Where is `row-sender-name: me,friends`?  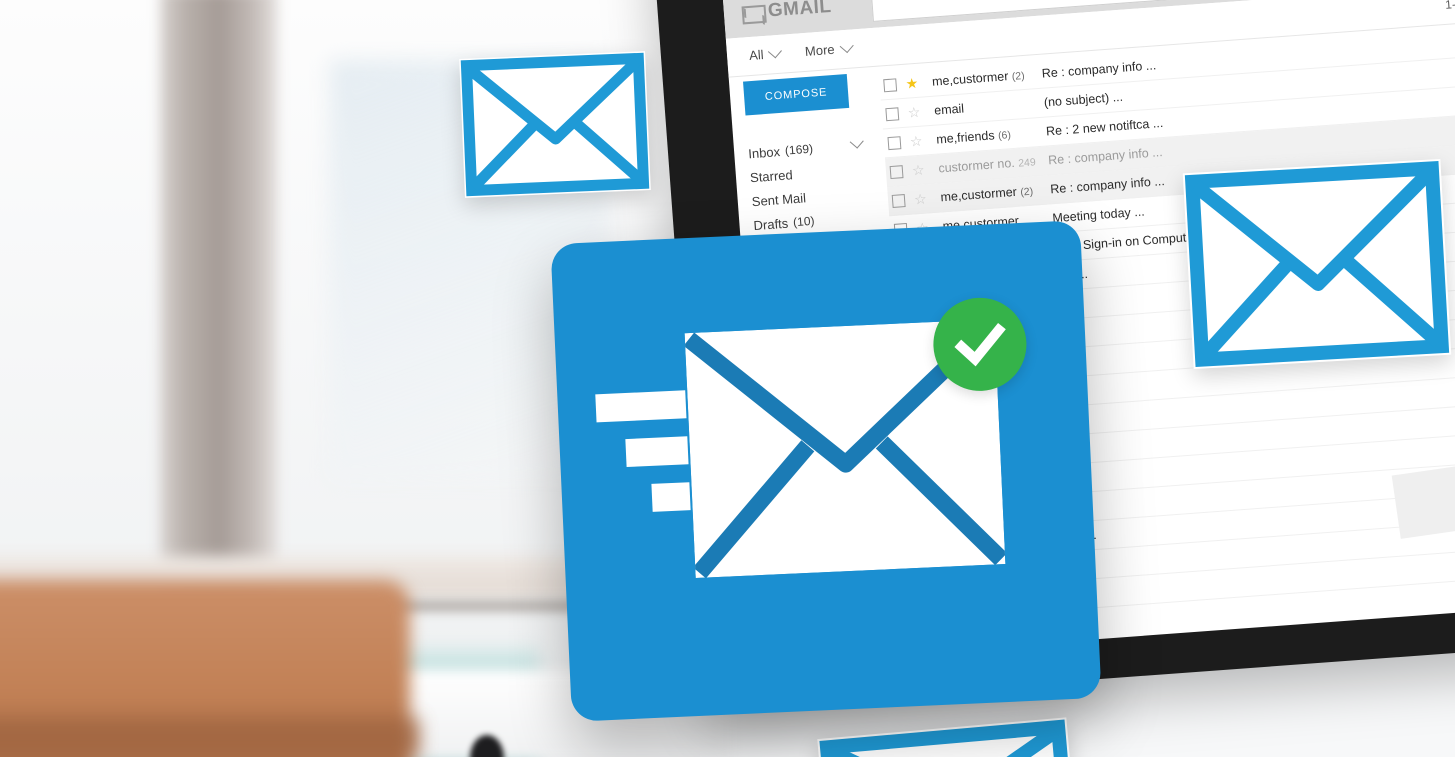
row-sender-name: me,friends is located at coordinates (965, 137).